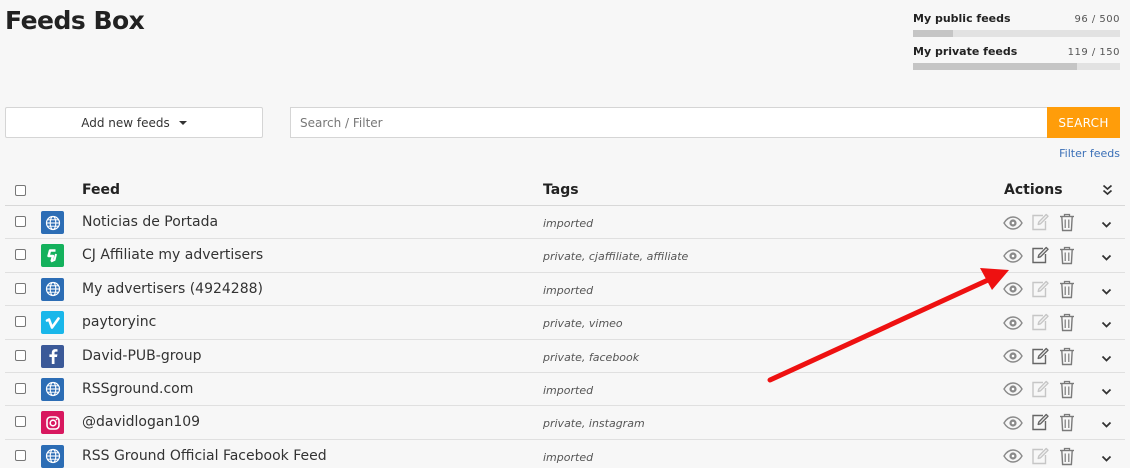  What do you see at coordinates (52, 323) in the screenshot?
I see `vimeo-icon` at bounding box center [52, 323].